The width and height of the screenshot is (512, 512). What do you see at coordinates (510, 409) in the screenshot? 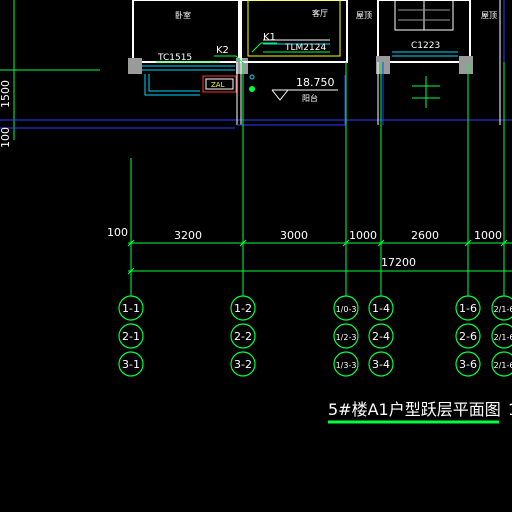
I see `drawing-title-suffix: 1` at bounding box center [510, 409].